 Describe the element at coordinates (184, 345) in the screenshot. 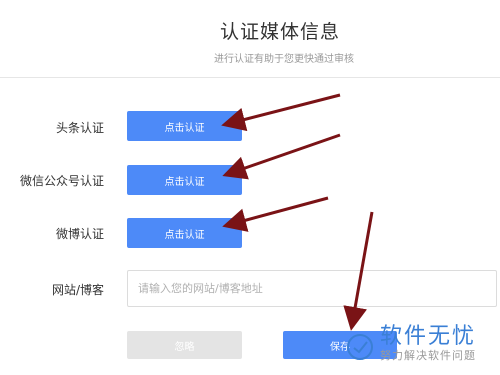

I see `ignore-button: 忽略` at that location.